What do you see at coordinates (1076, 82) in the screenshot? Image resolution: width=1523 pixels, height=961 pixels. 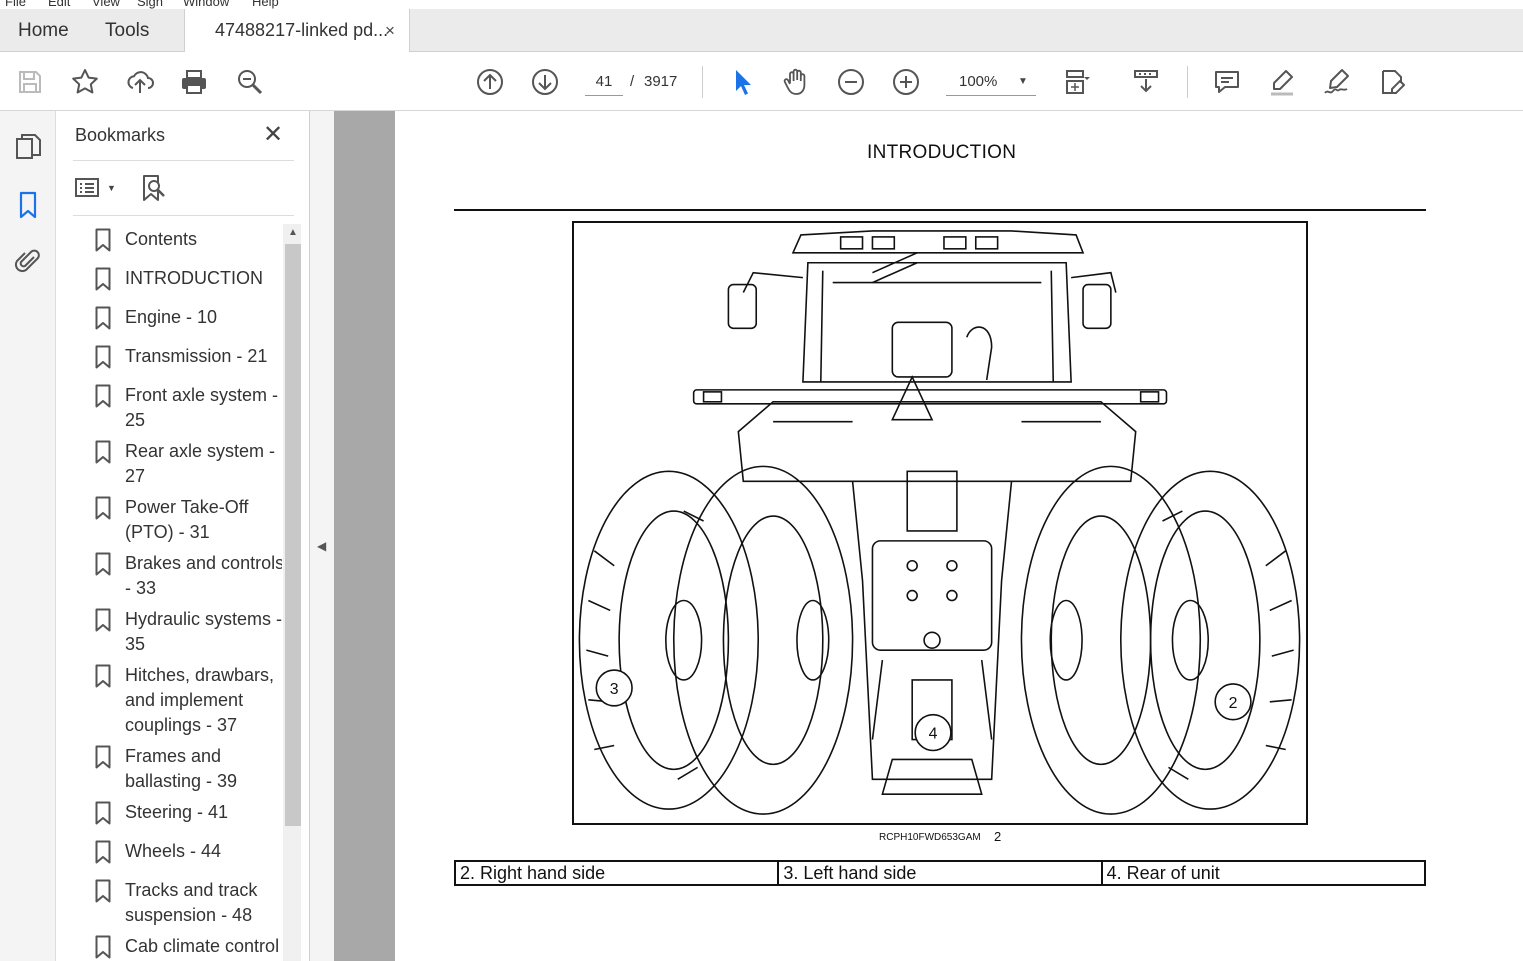 I see `fit-page-icon` at bounding box center [1076, 82].